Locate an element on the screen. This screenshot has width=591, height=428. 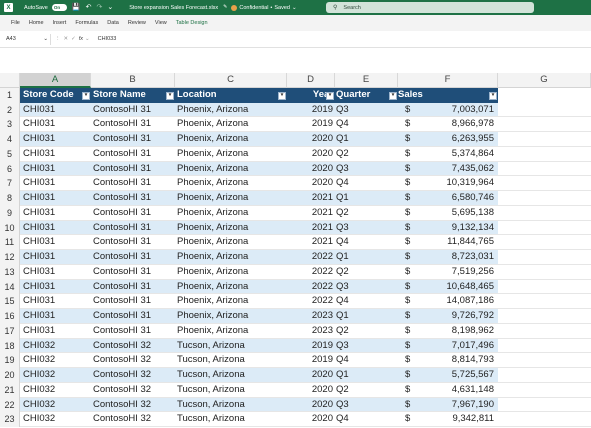
search-input: ⚲ Search is located at coordinates (430, 7).